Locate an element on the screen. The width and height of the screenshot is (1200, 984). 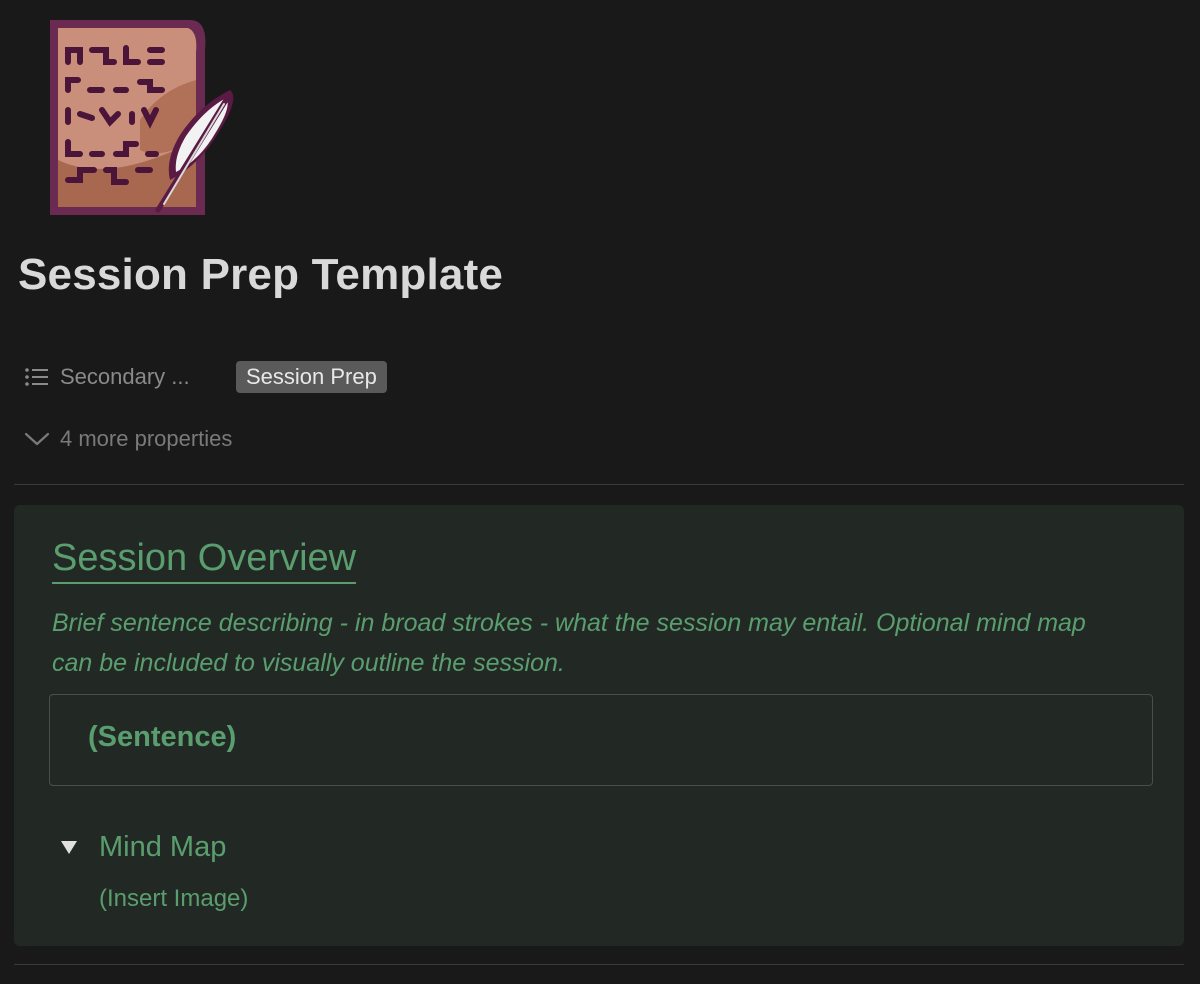
mind-map-title: Mind Map is located at coordinates (162, 847).